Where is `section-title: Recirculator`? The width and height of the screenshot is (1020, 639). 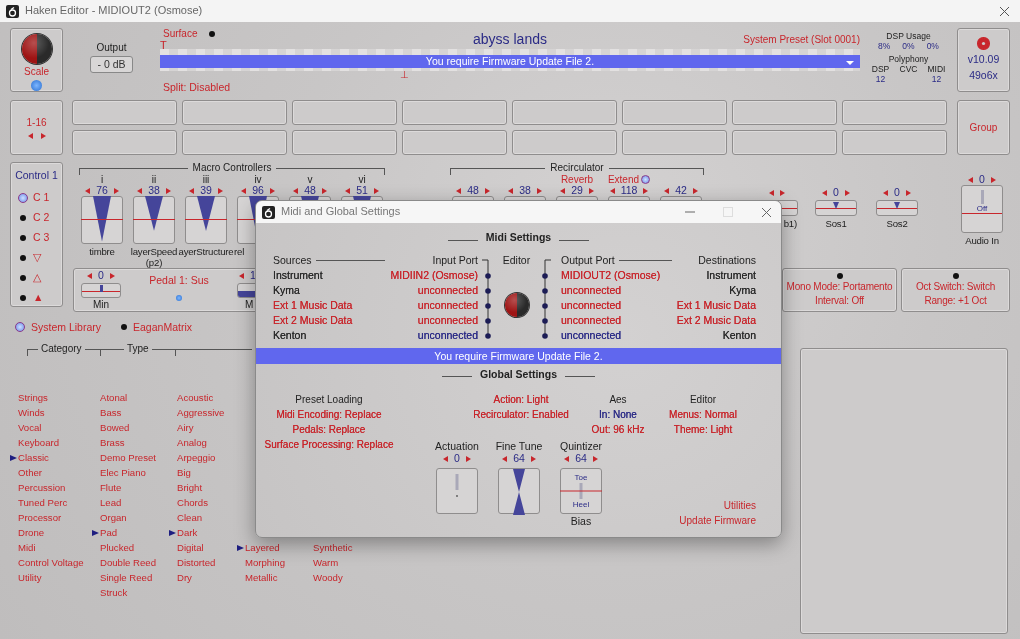 section-title: Recirculator is located at coordinates (577, 168).